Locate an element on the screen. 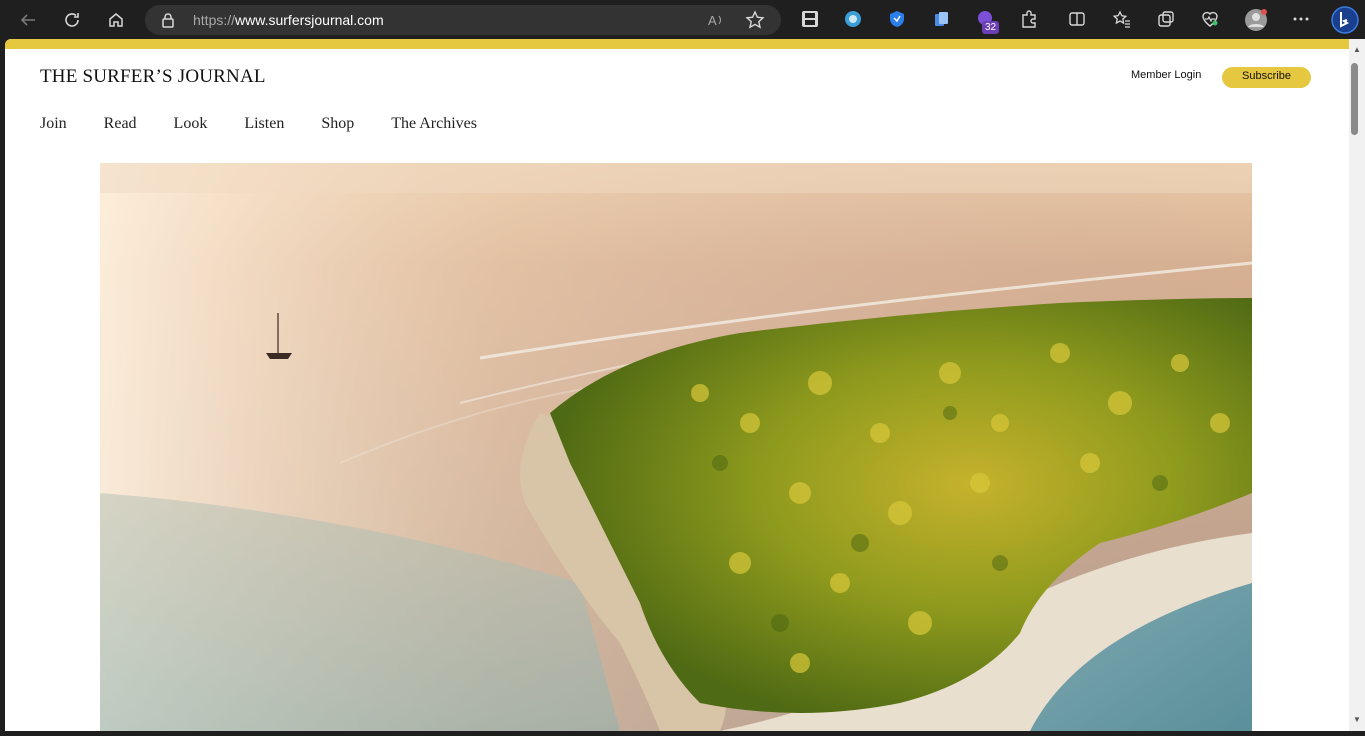 The image size is (1365, 736). address-bar: https://www.surfersjournal.com A is located at coordinates (463, 20).